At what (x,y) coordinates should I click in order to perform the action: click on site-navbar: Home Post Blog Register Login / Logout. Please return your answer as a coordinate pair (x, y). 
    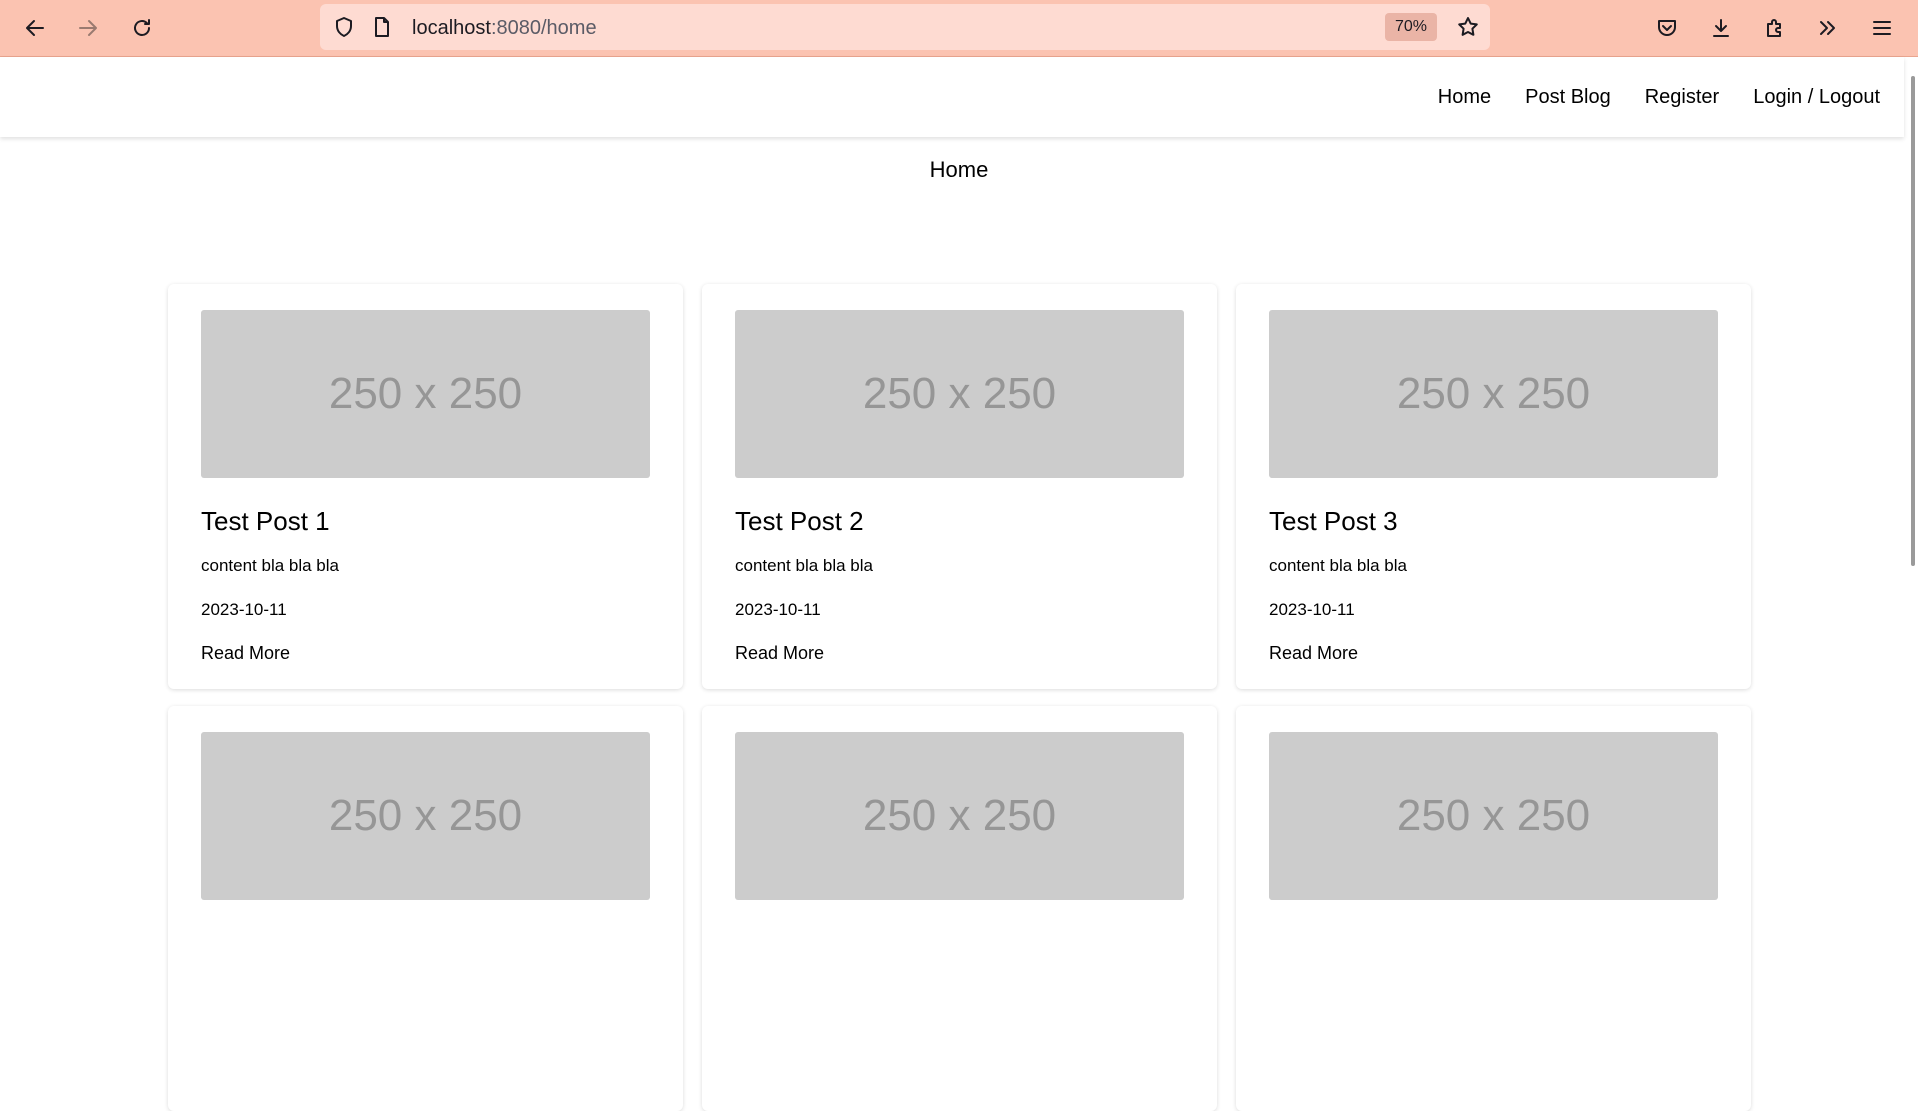
    Looking at the image, I should click on (952, 97).